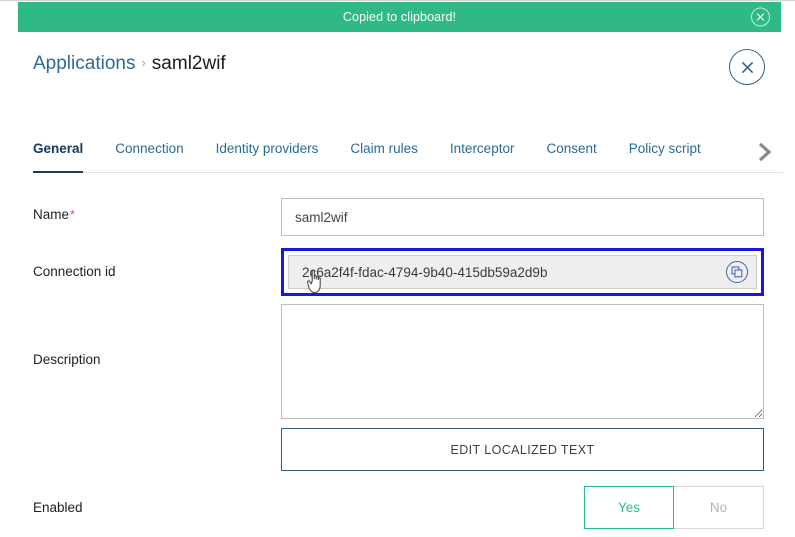 The width and height of the screenshot is (795, 537). Describe the element at coordinates (73, 214) in the screenshot. I see `required-indicator: *` at that location.